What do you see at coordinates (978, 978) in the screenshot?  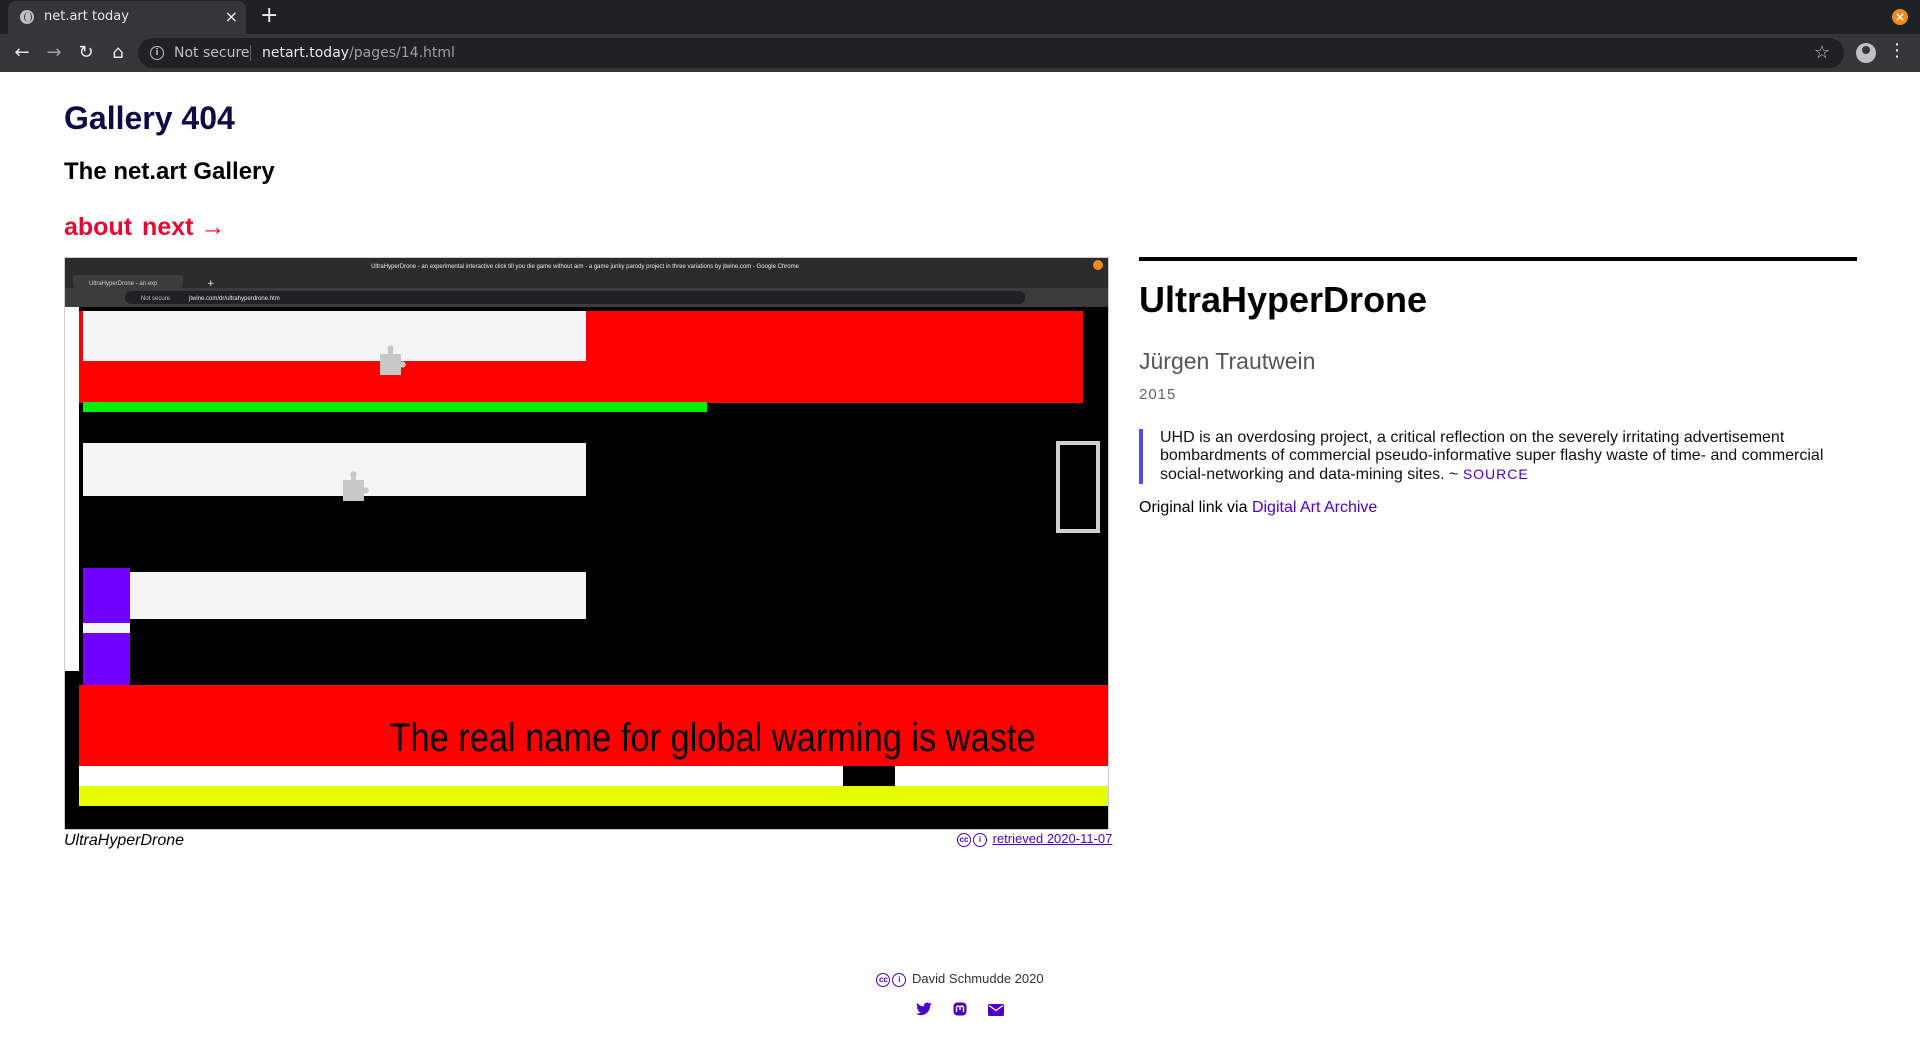 I see `footer-credit-text: David Schmudde 2020` at bounding box center [978, 978].